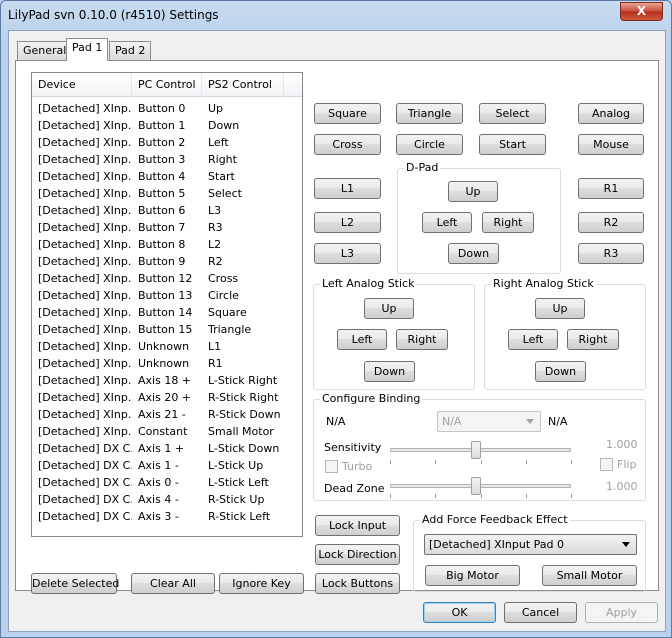  I want to click on table-row: [Detached] DX C... Axis 1 + L-Stick Down, so click(167, 448).